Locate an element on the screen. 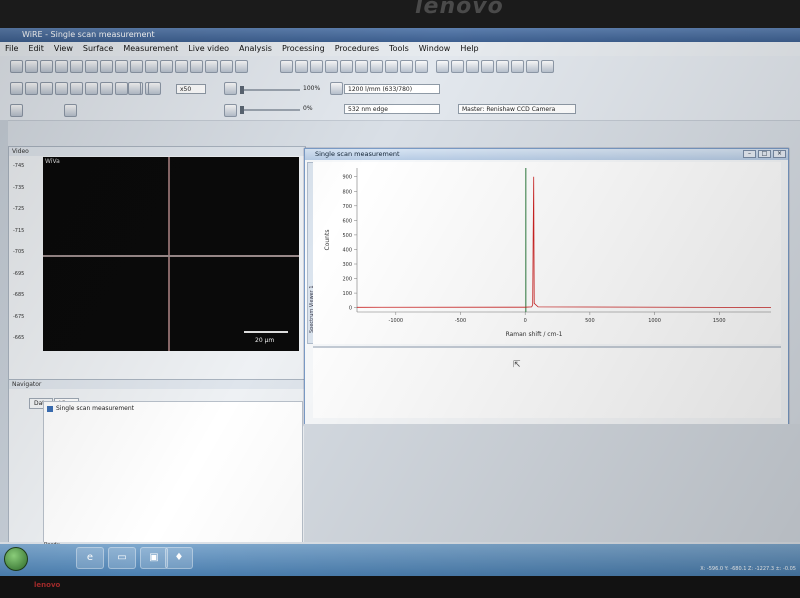 This screenshot has height=598, width=800. menu-view: View is located at coordinates (63, 49).